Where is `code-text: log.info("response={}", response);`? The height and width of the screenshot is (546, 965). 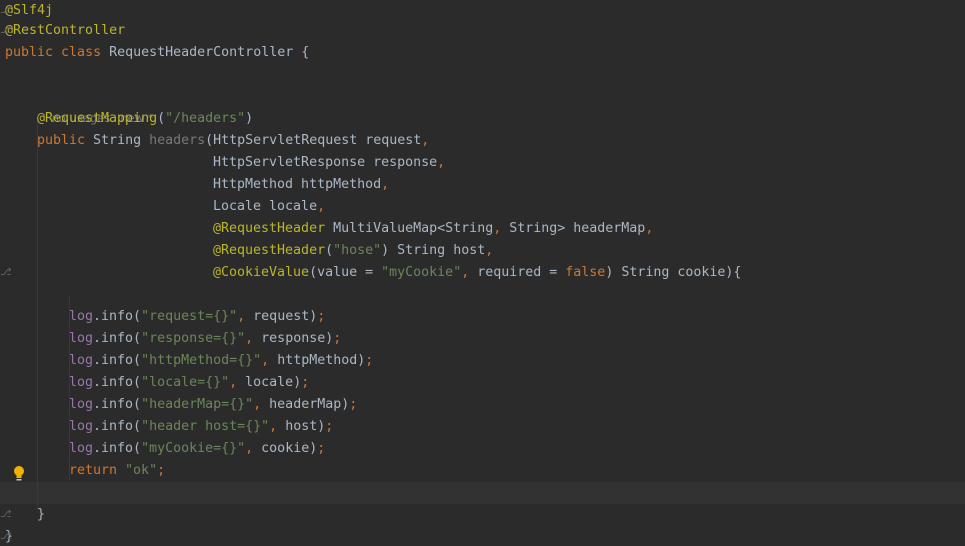 code-text: log.info("response={}", response); is located at coordinates (205, 339).